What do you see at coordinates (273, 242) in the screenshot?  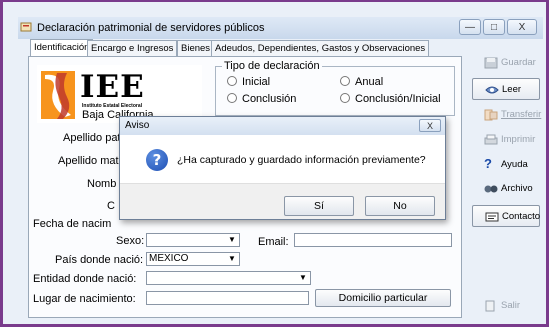 I see `email-label: Email:` at bounding box center [273, 242].